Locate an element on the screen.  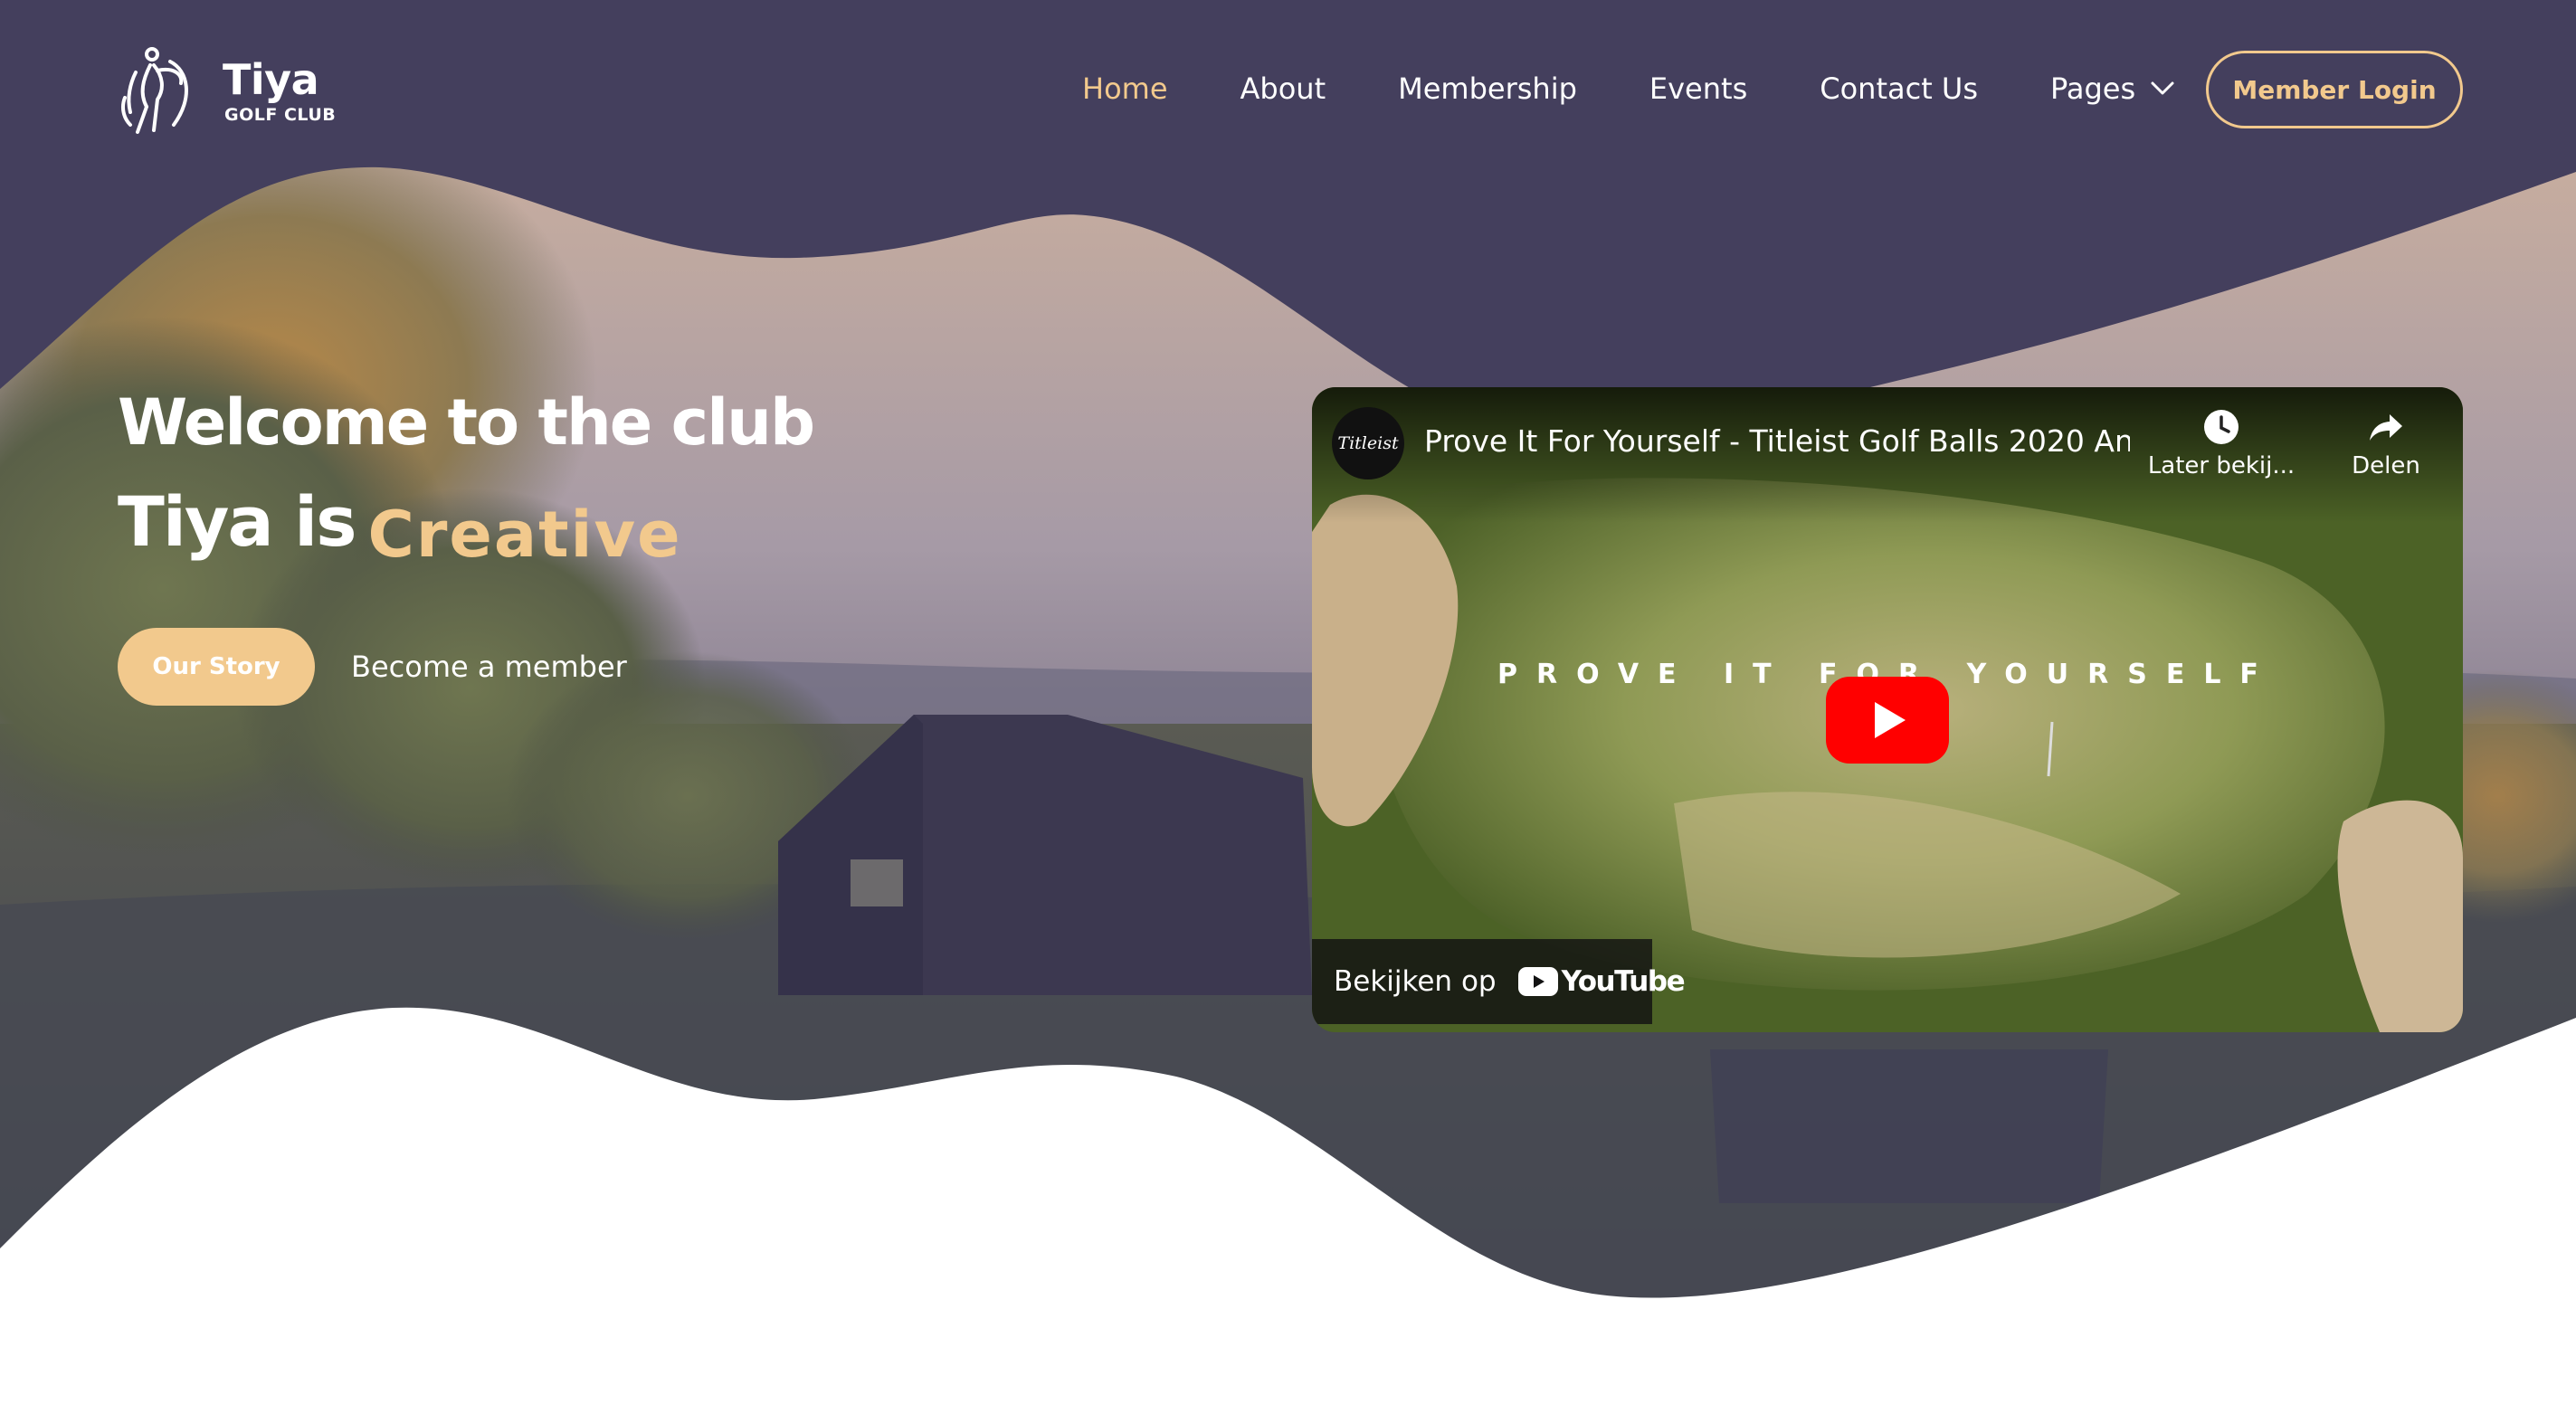
chevron-down-icon is located at coordinates (2162, 88).